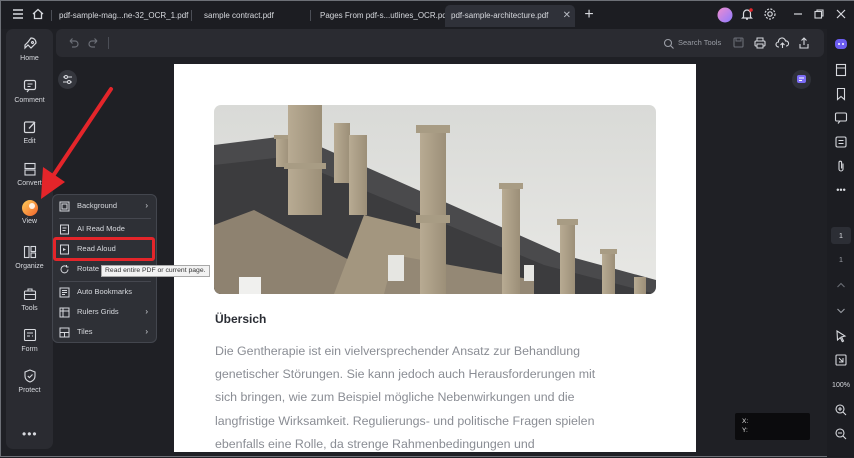 This screenshot has height=458, width=854. I want to click on close-window-icon, so click(841, 15).